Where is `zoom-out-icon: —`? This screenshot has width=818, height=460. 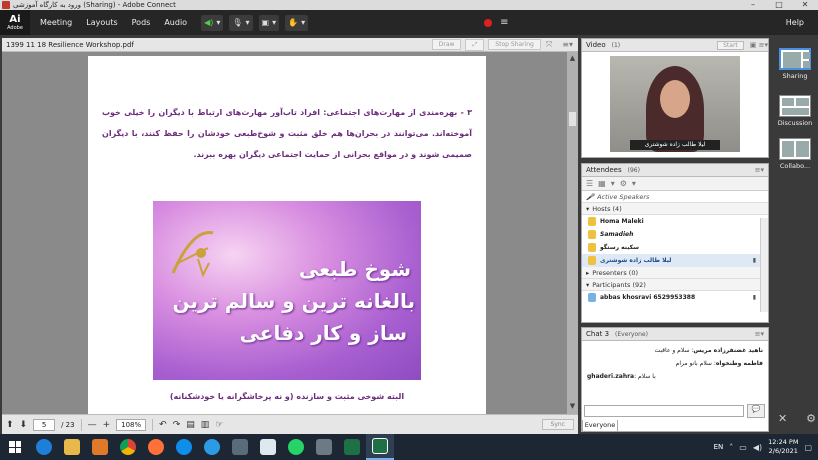 zoom-out-icon: — is located at coordinates (92, 425).